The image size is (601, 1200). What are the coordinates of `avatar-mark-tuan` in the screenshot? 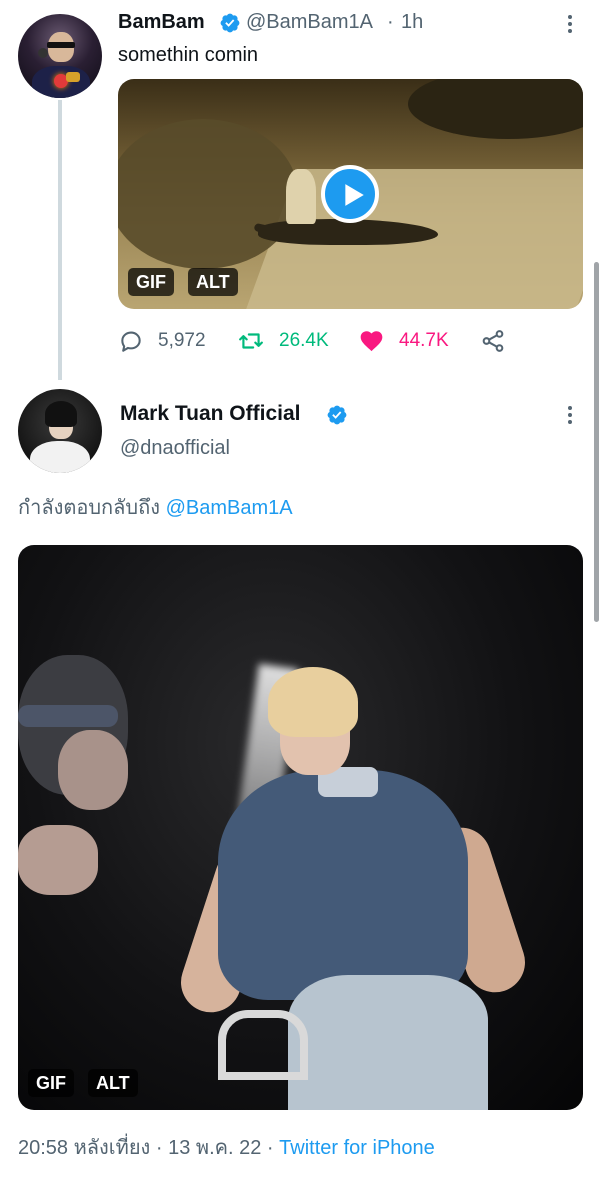 It's located at (60, 431).